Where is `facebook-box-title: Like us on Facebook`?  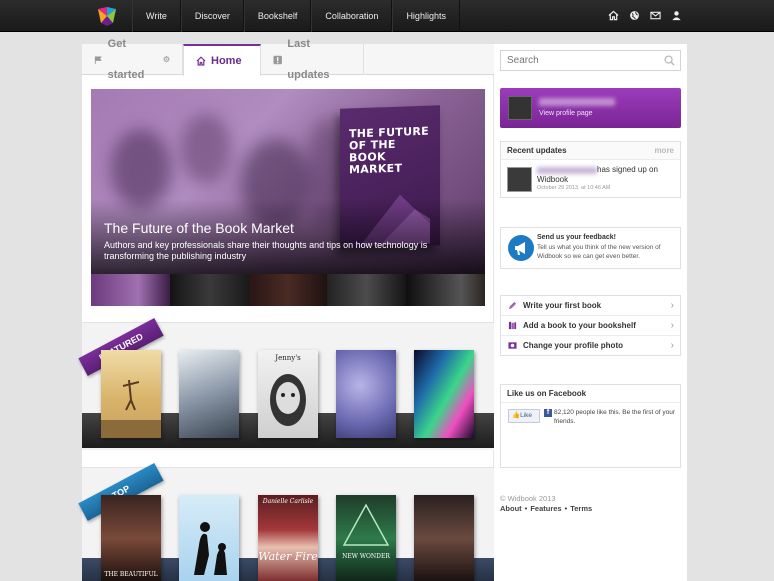 facebook-box-title: Like us on Facebook is located at coordinates (547, 393).